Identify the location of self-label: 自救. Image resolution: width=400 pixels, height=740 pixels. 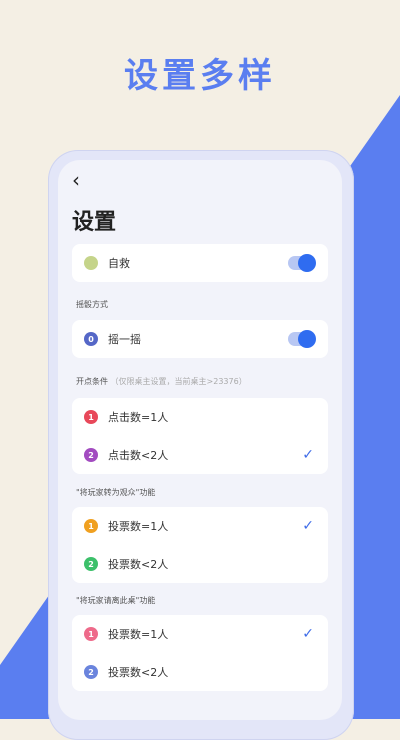
(119, 263).